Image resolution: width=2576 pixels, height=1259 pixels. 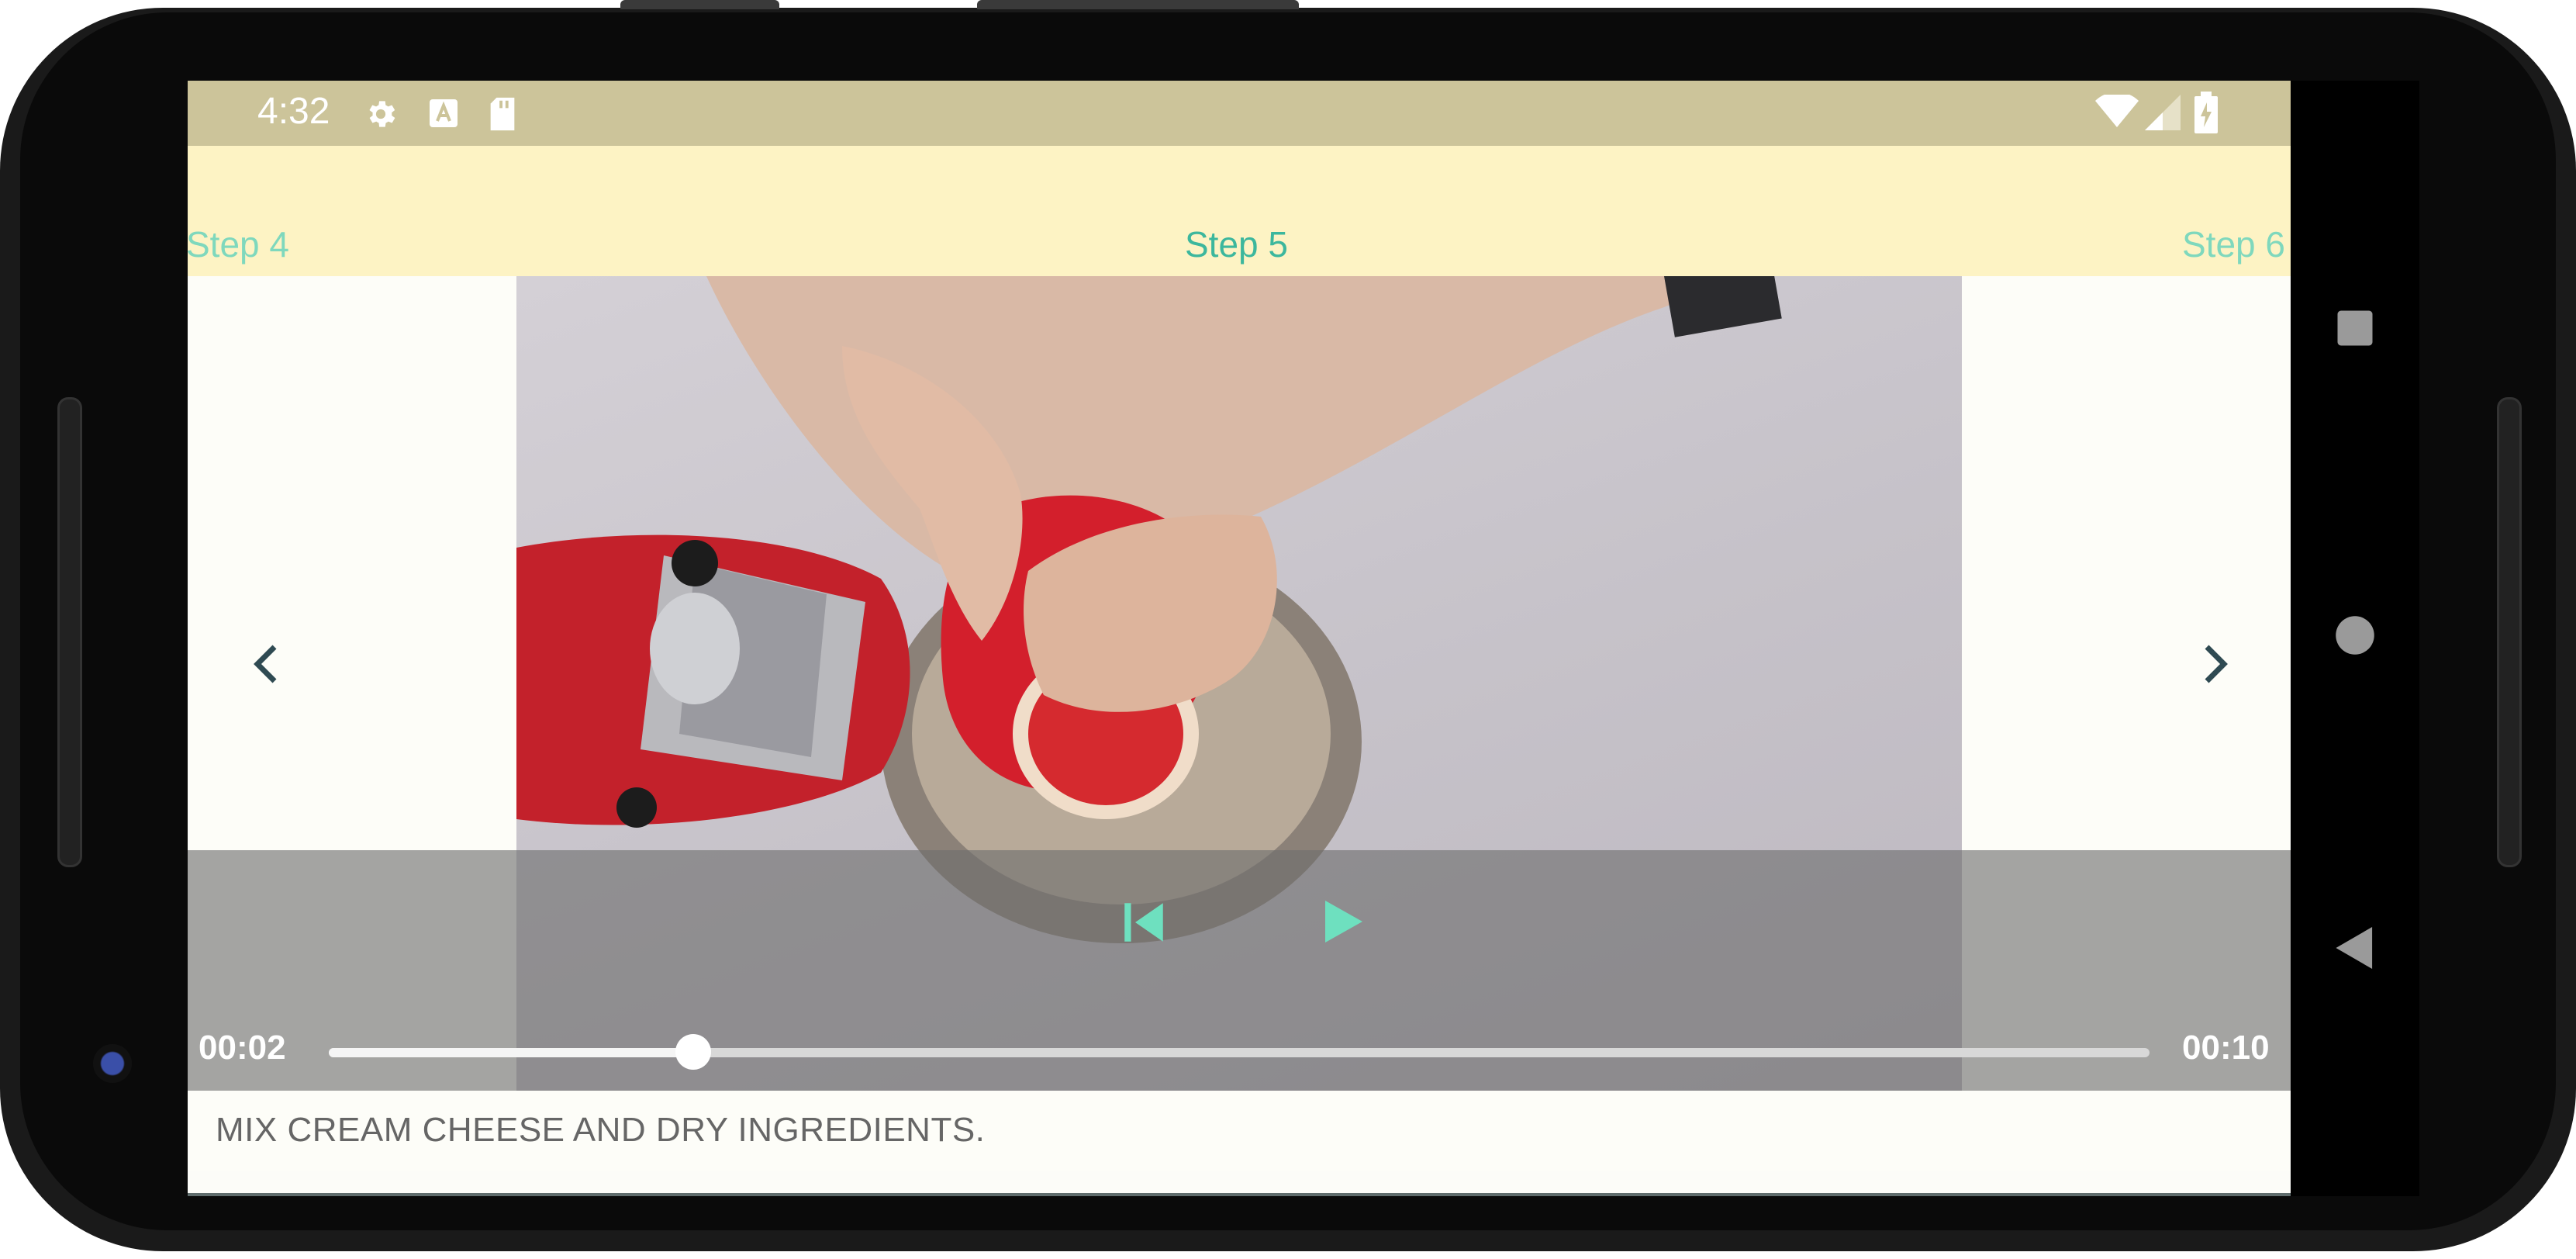 What do you see at coordinates (1239, 1131) in the screenshot?
I see `step-description: MIX CREAM CHEESE AND DRY INGREDIENTS.` at bounding box center [1239, 1131].